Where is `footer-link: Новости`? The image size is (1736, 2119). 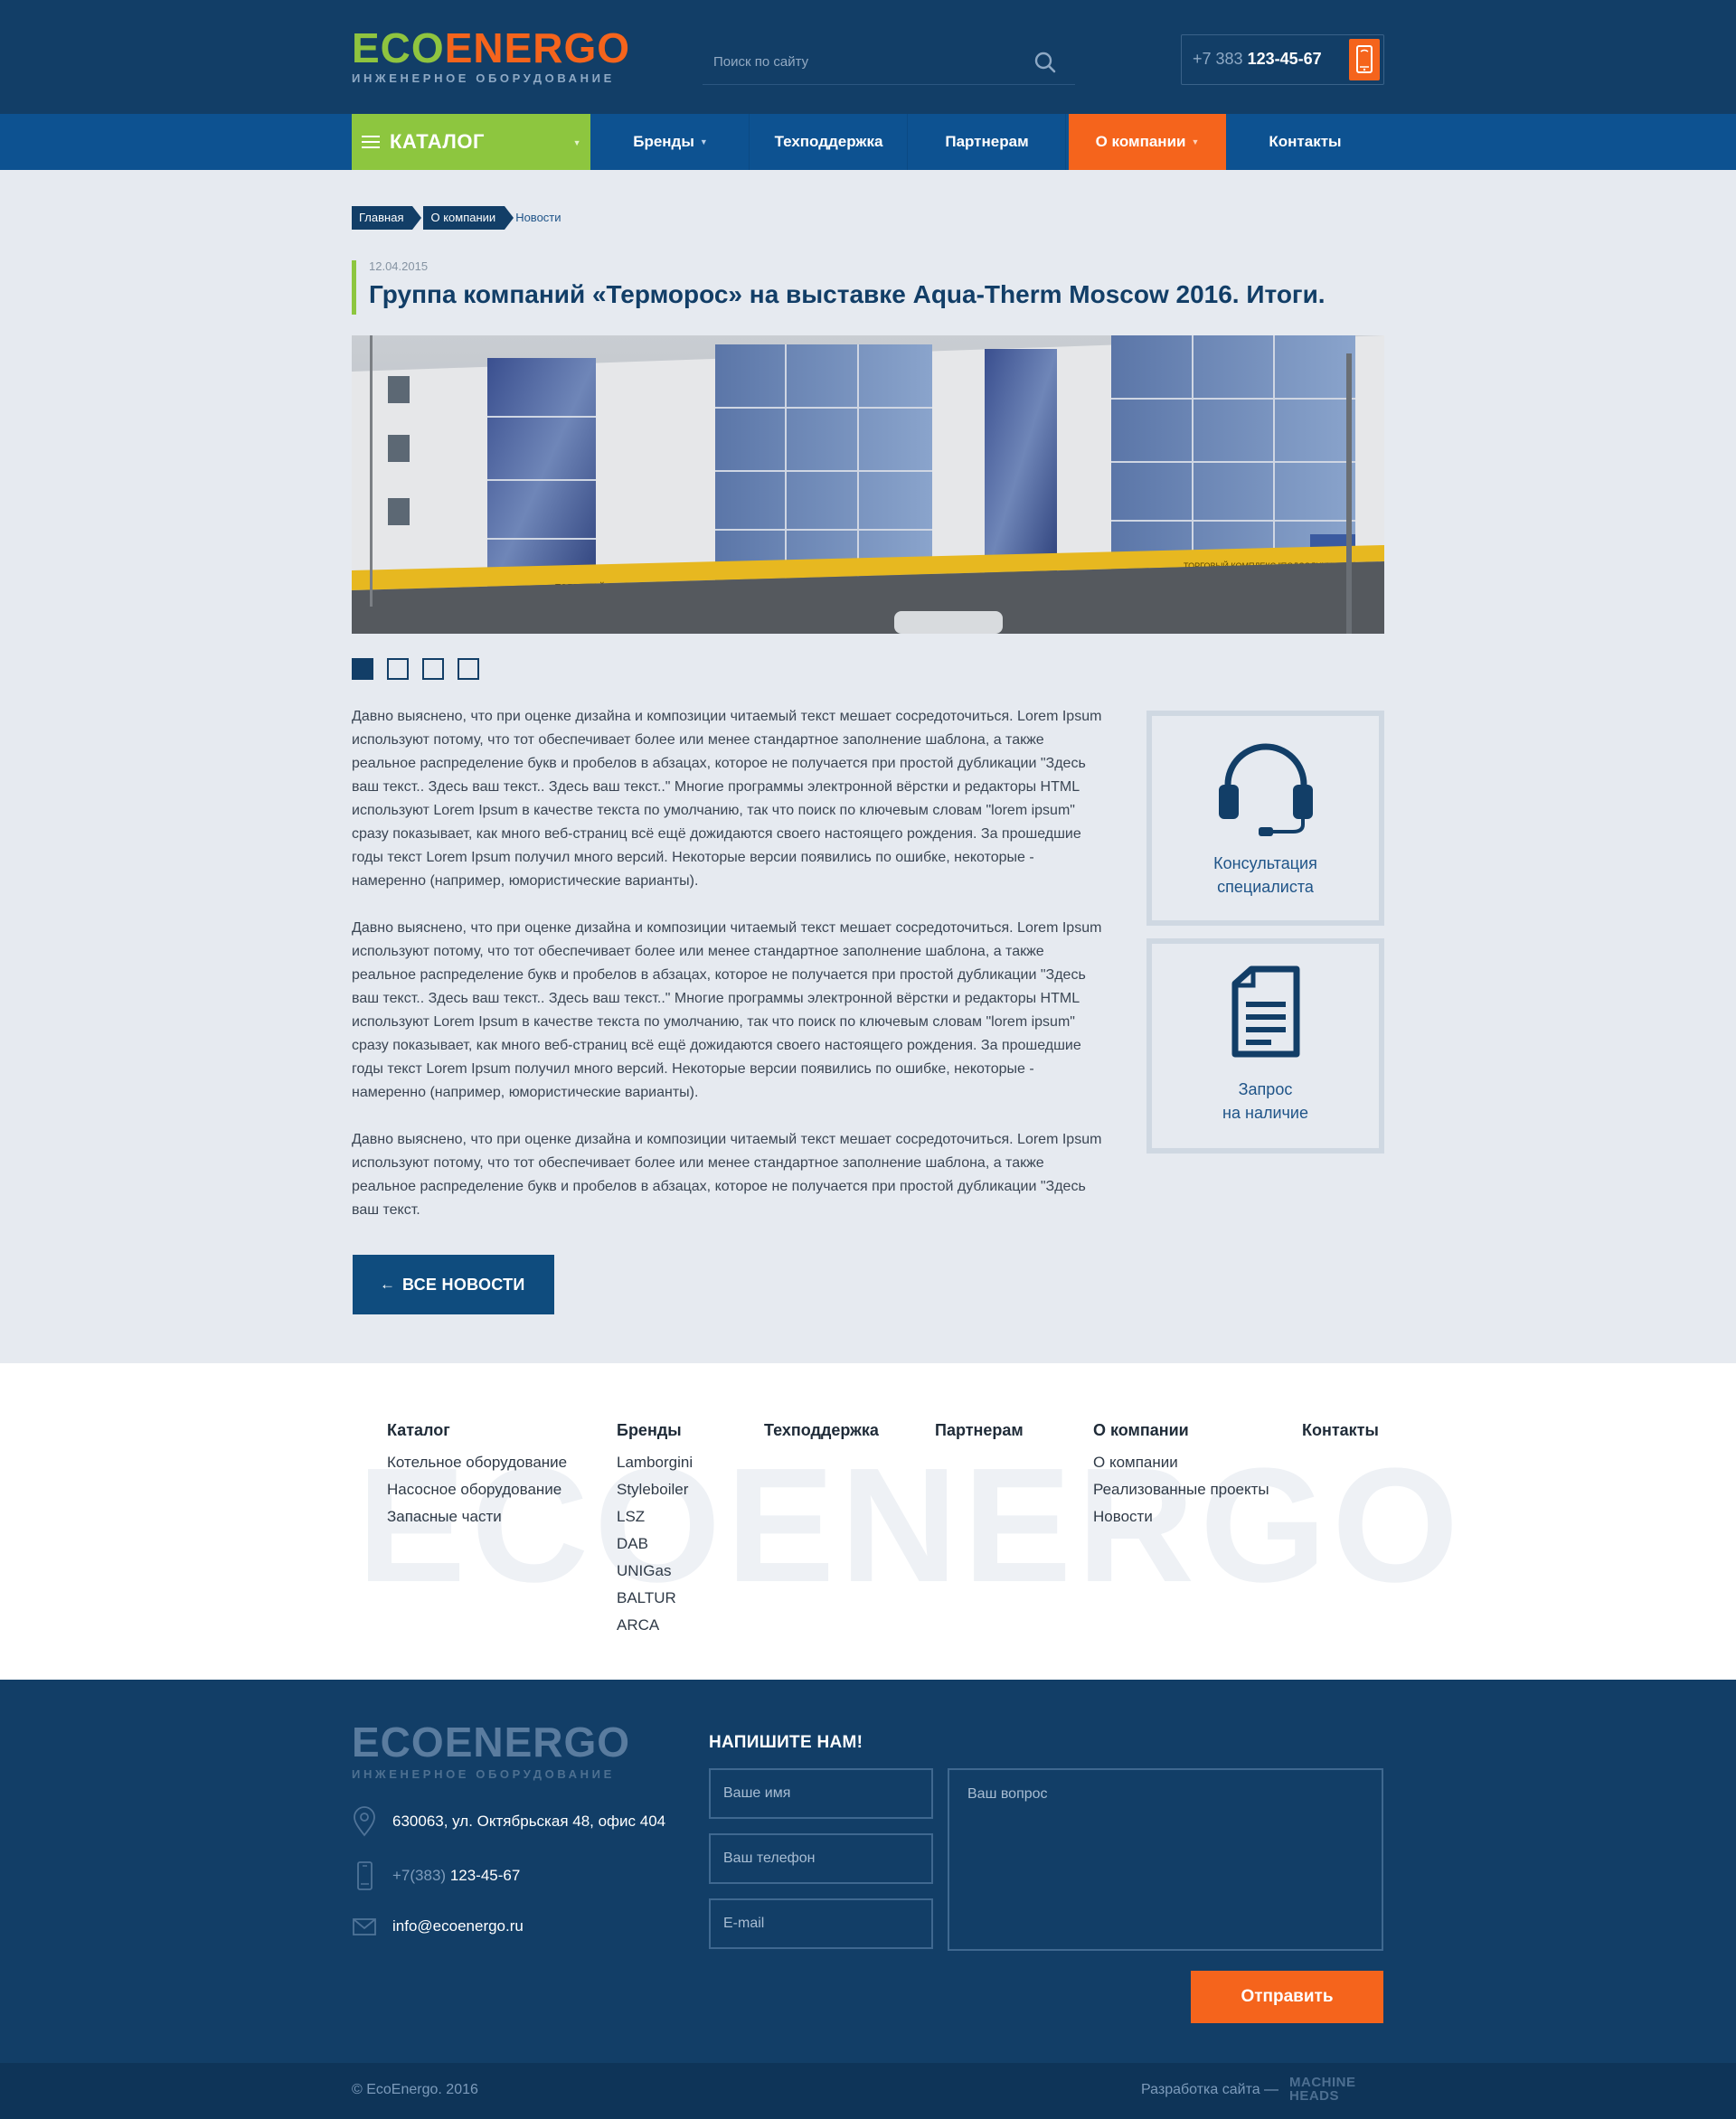
footer-link: Новости is located at coordinates (1181, 1516).